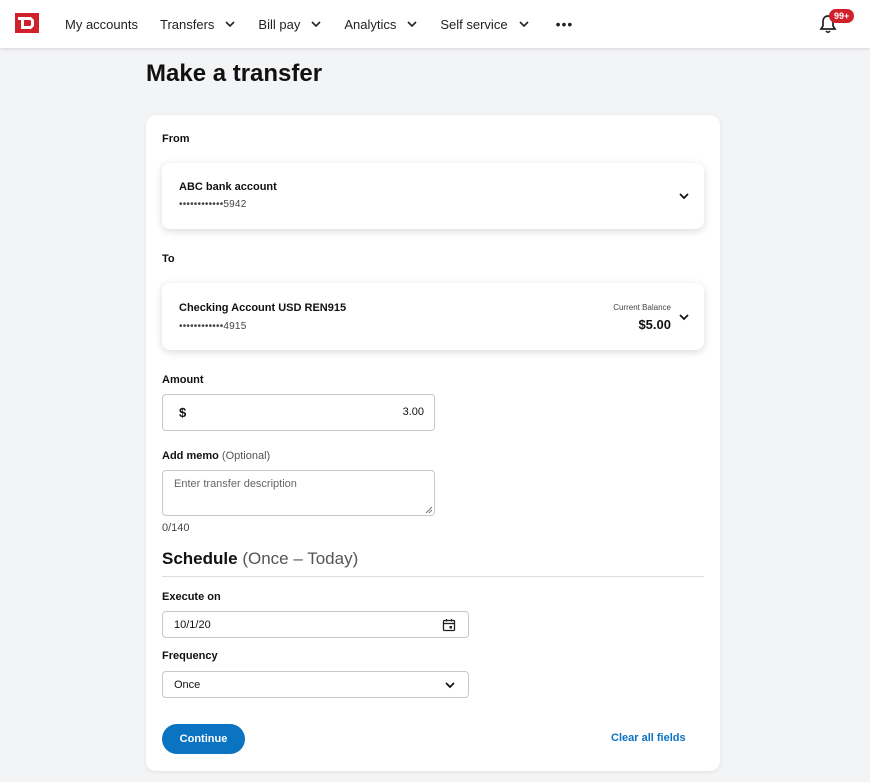 The image size is (870, 782). Describe the element at coordinates (413, 412) in the screenshot. I see `amount-value: 3.00` at that location.